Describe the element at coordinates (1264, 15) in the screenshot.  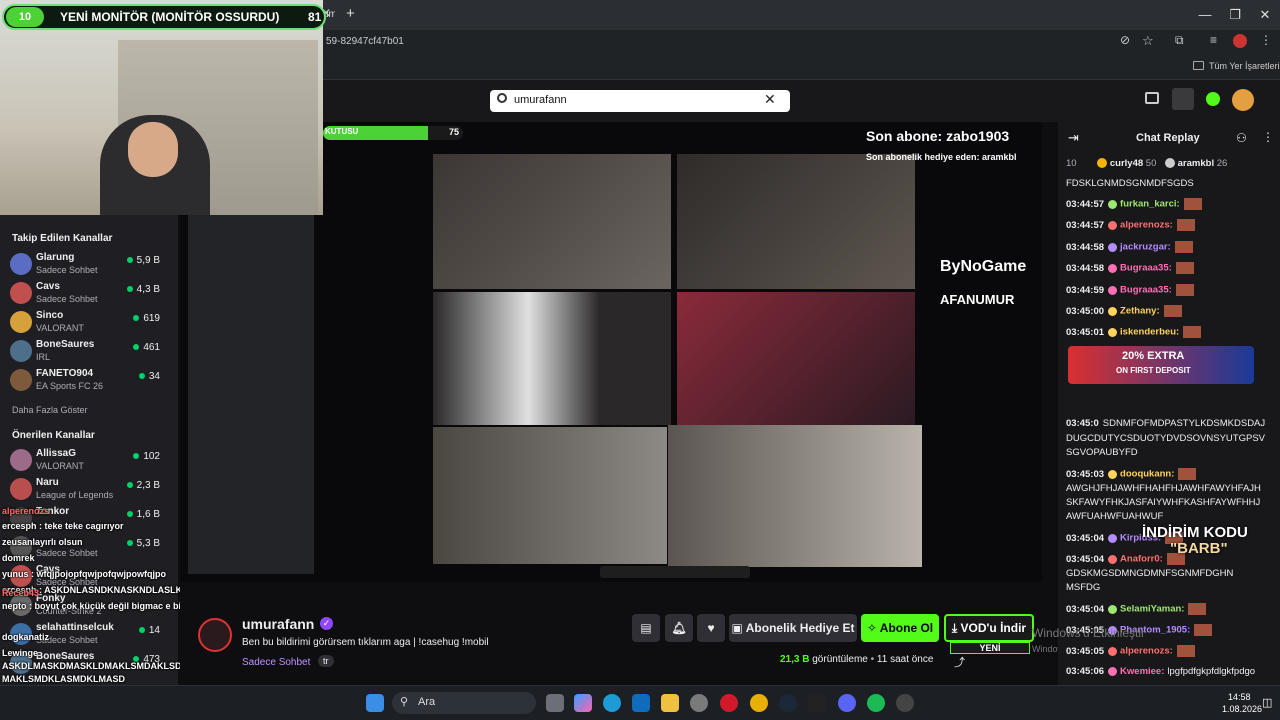
I see `close-window-icon: ✕` at that location.